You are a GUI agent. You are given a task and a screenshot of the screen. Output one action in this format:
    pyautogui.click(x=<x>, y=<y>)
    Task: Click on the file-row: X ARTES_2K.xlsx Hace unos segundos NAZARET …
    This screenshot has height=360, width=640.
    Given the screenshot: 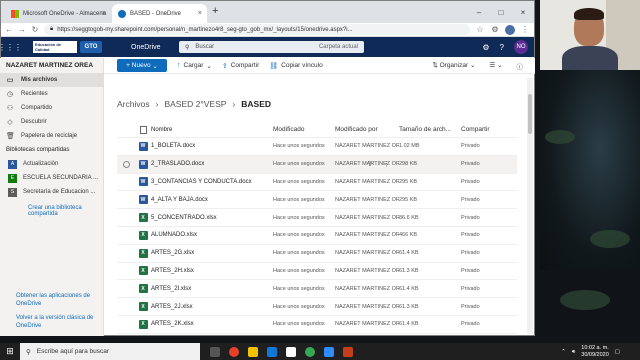 What is the action you would take?
    pyautogui.click(x=317, y=325)
    